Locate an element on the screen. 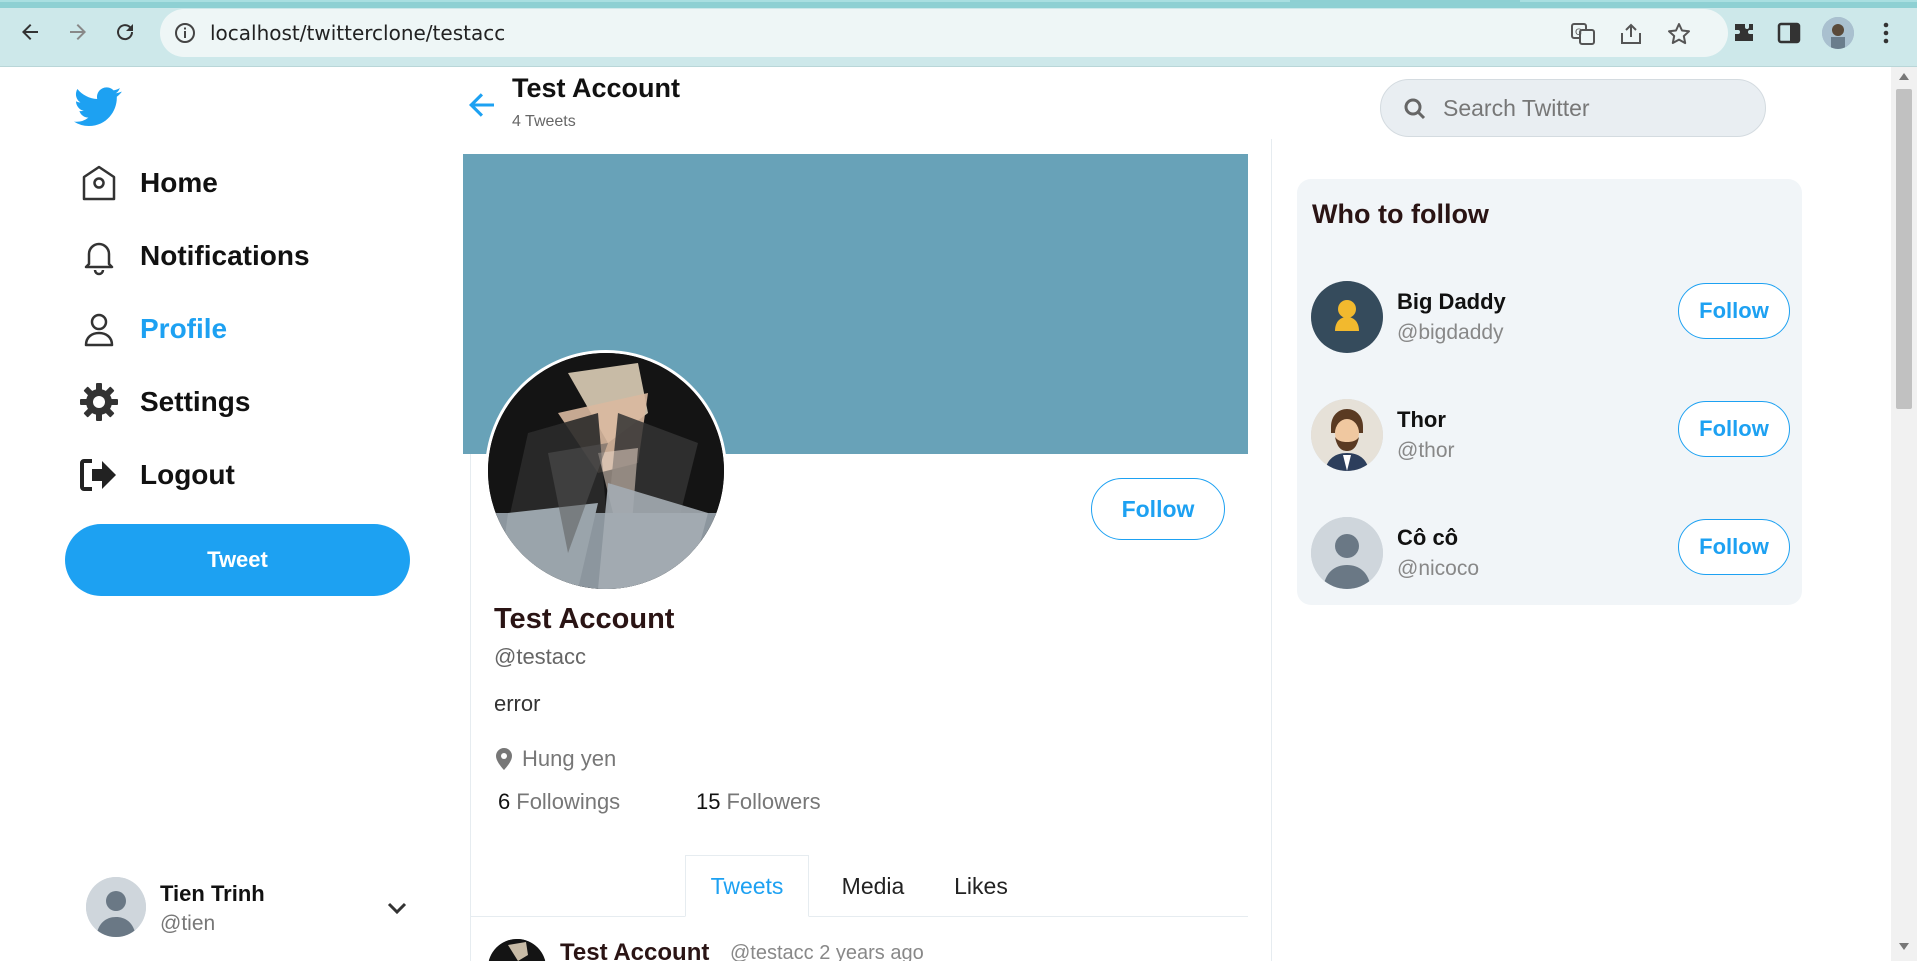 The image size is (1917, 961). profile-handle: @testacc is located at coordinates (540, 656).